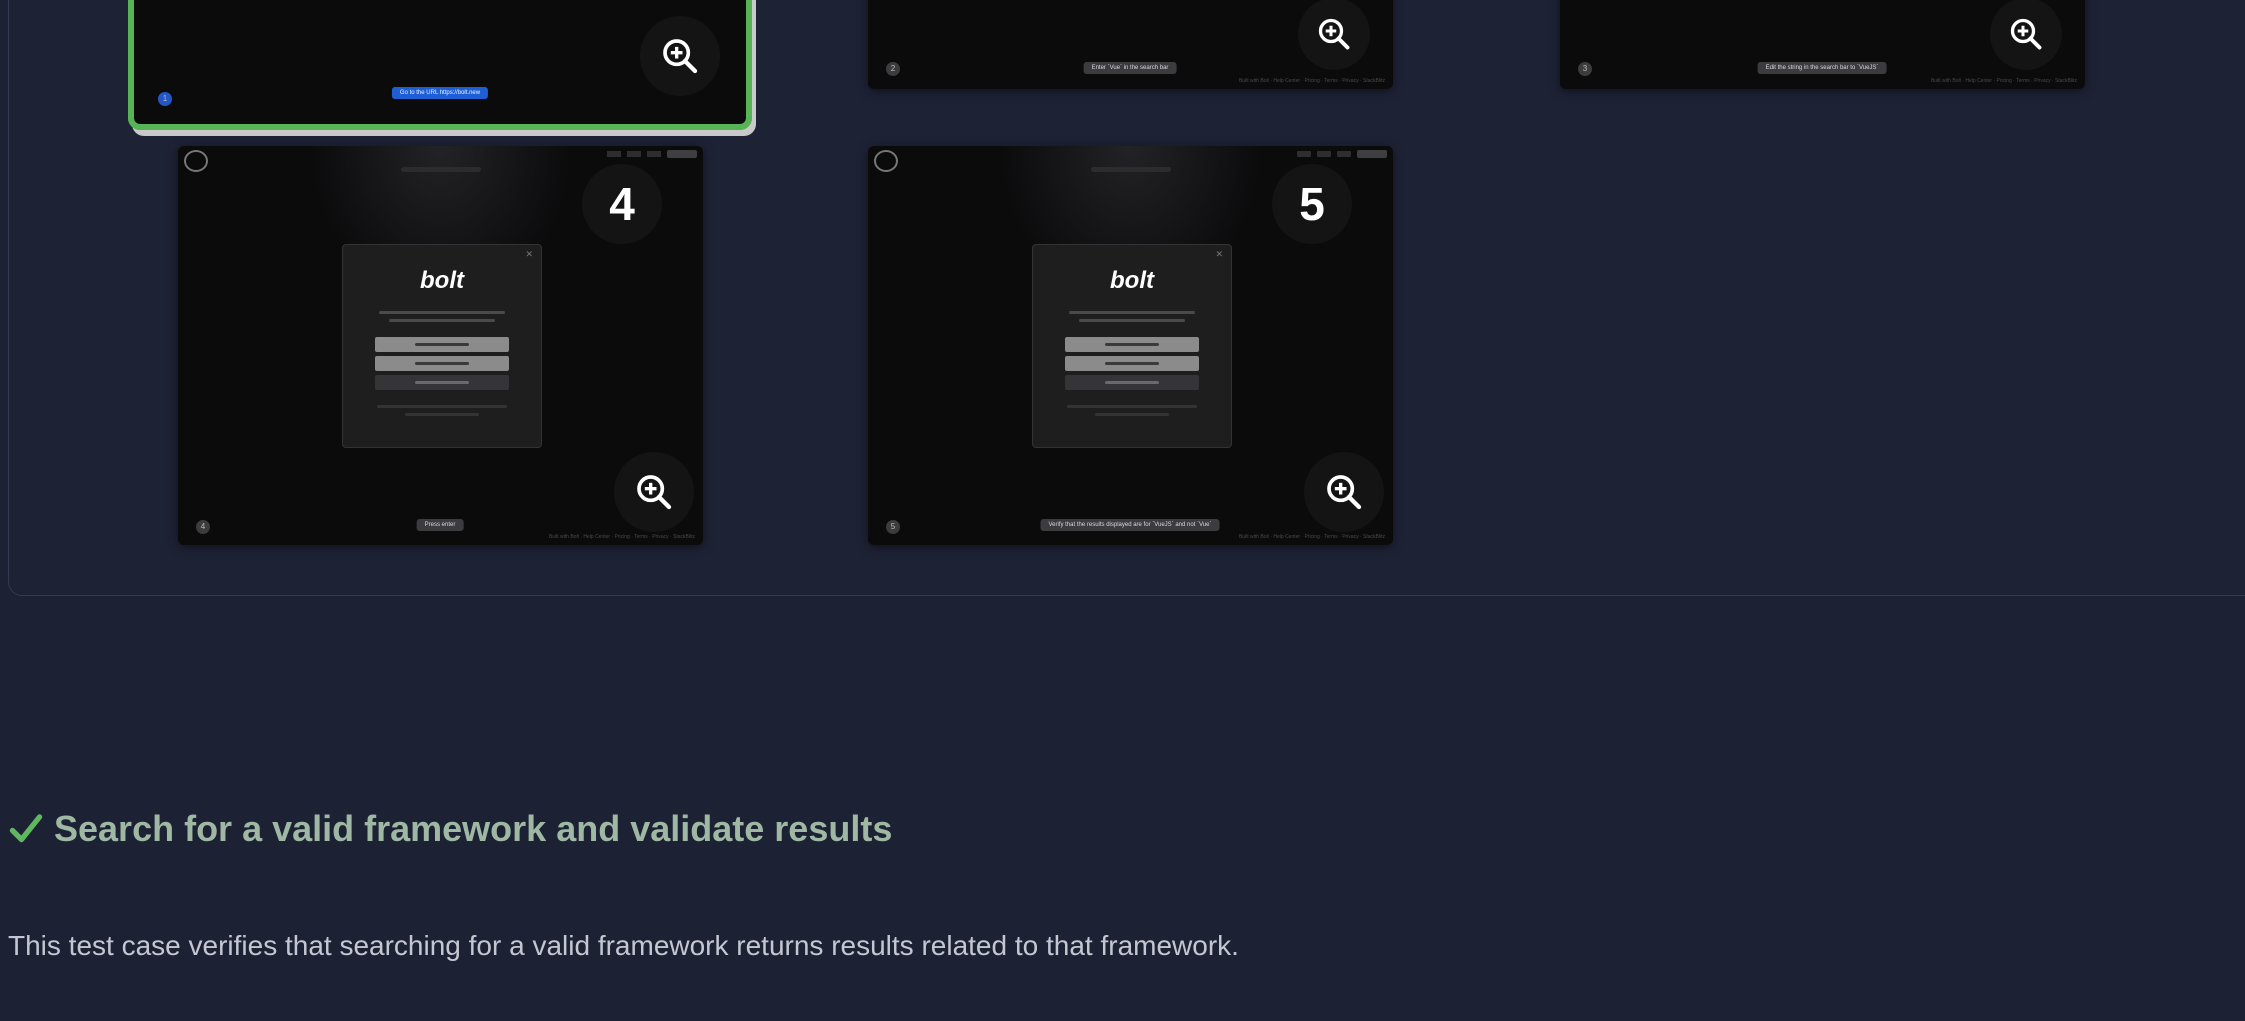  What do you see at coordinates (440, 525) in the screenshot?
I see `step-caption: Press enter` at bounding box center [440, 525].